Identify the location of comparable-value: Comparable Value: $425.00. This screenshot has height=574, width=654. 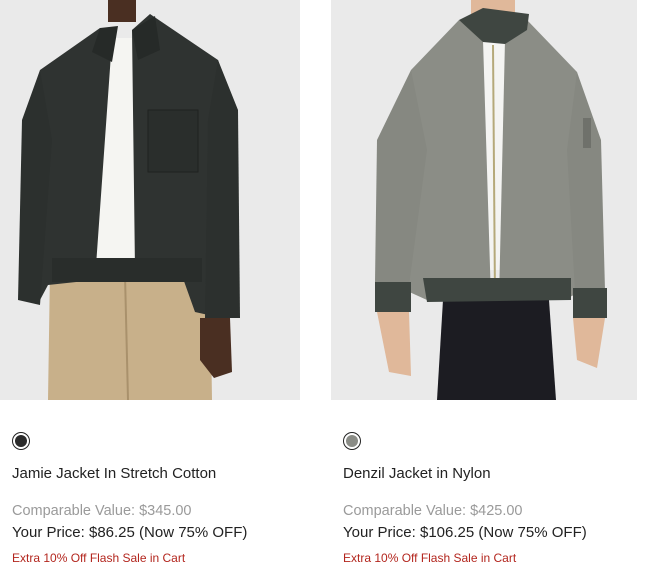
(433, 511).